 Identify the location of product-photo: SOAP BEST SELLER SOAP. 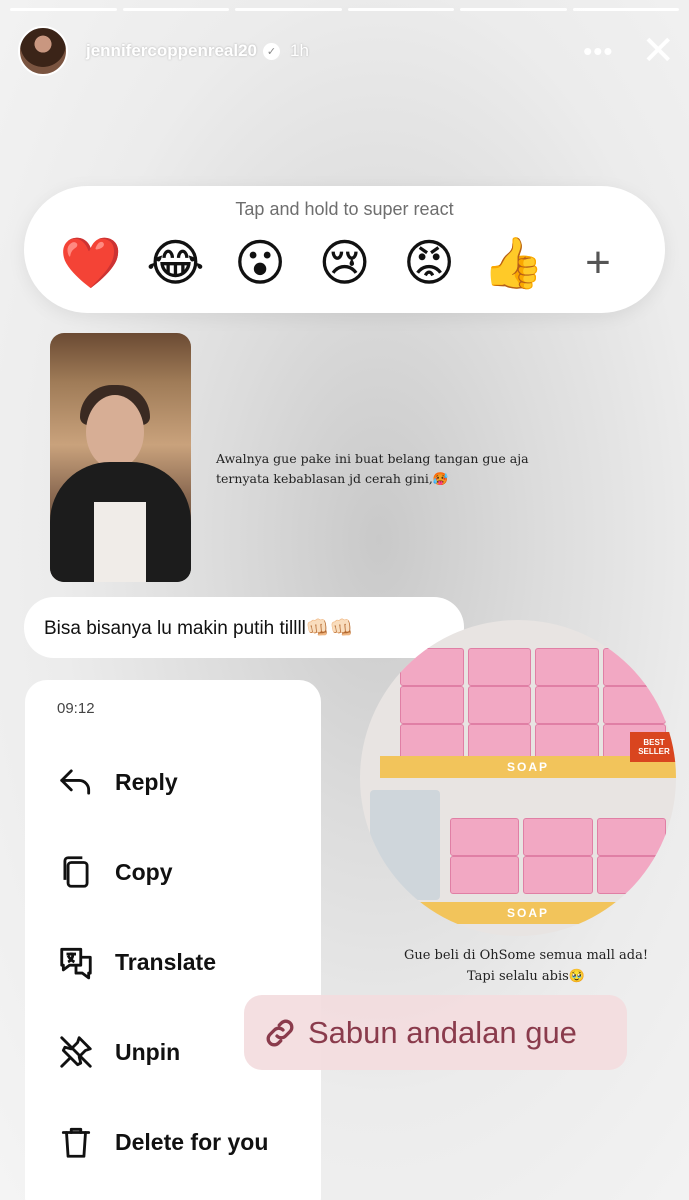
(518, 778).